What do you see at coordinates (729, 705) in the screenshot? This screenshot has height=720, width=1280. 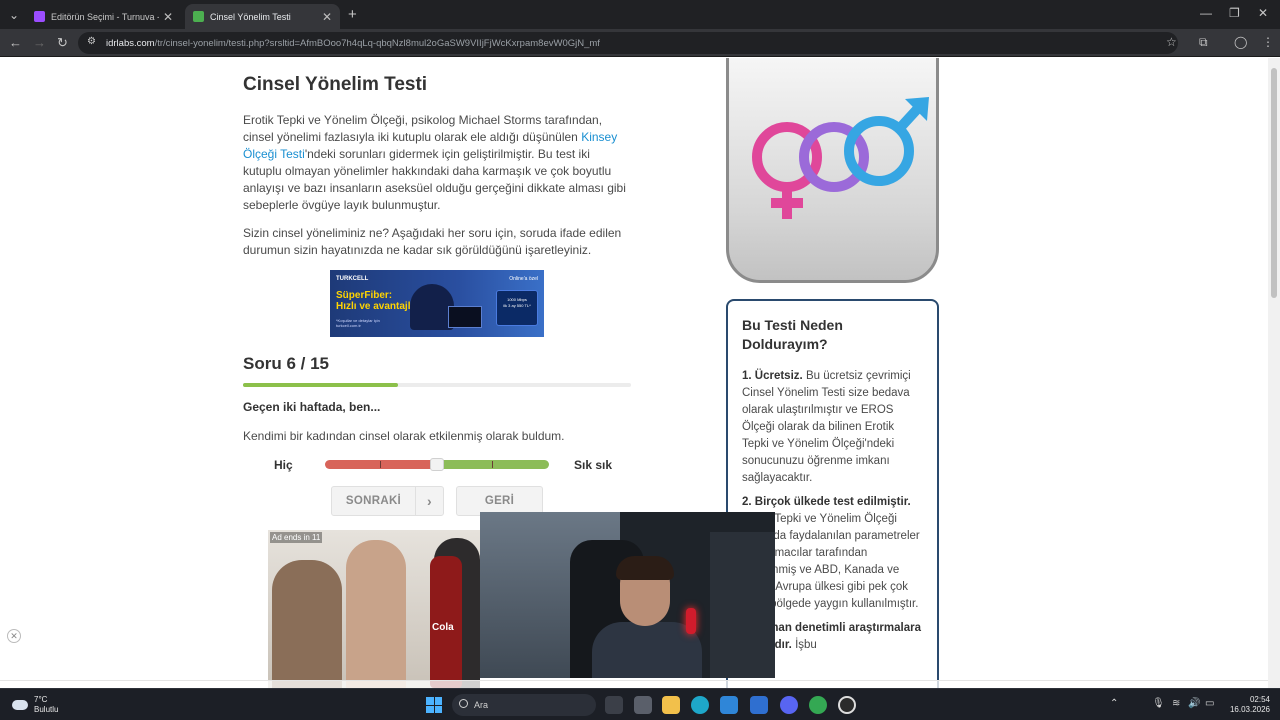 I see `store-icon` at bounding box center [729, 705].